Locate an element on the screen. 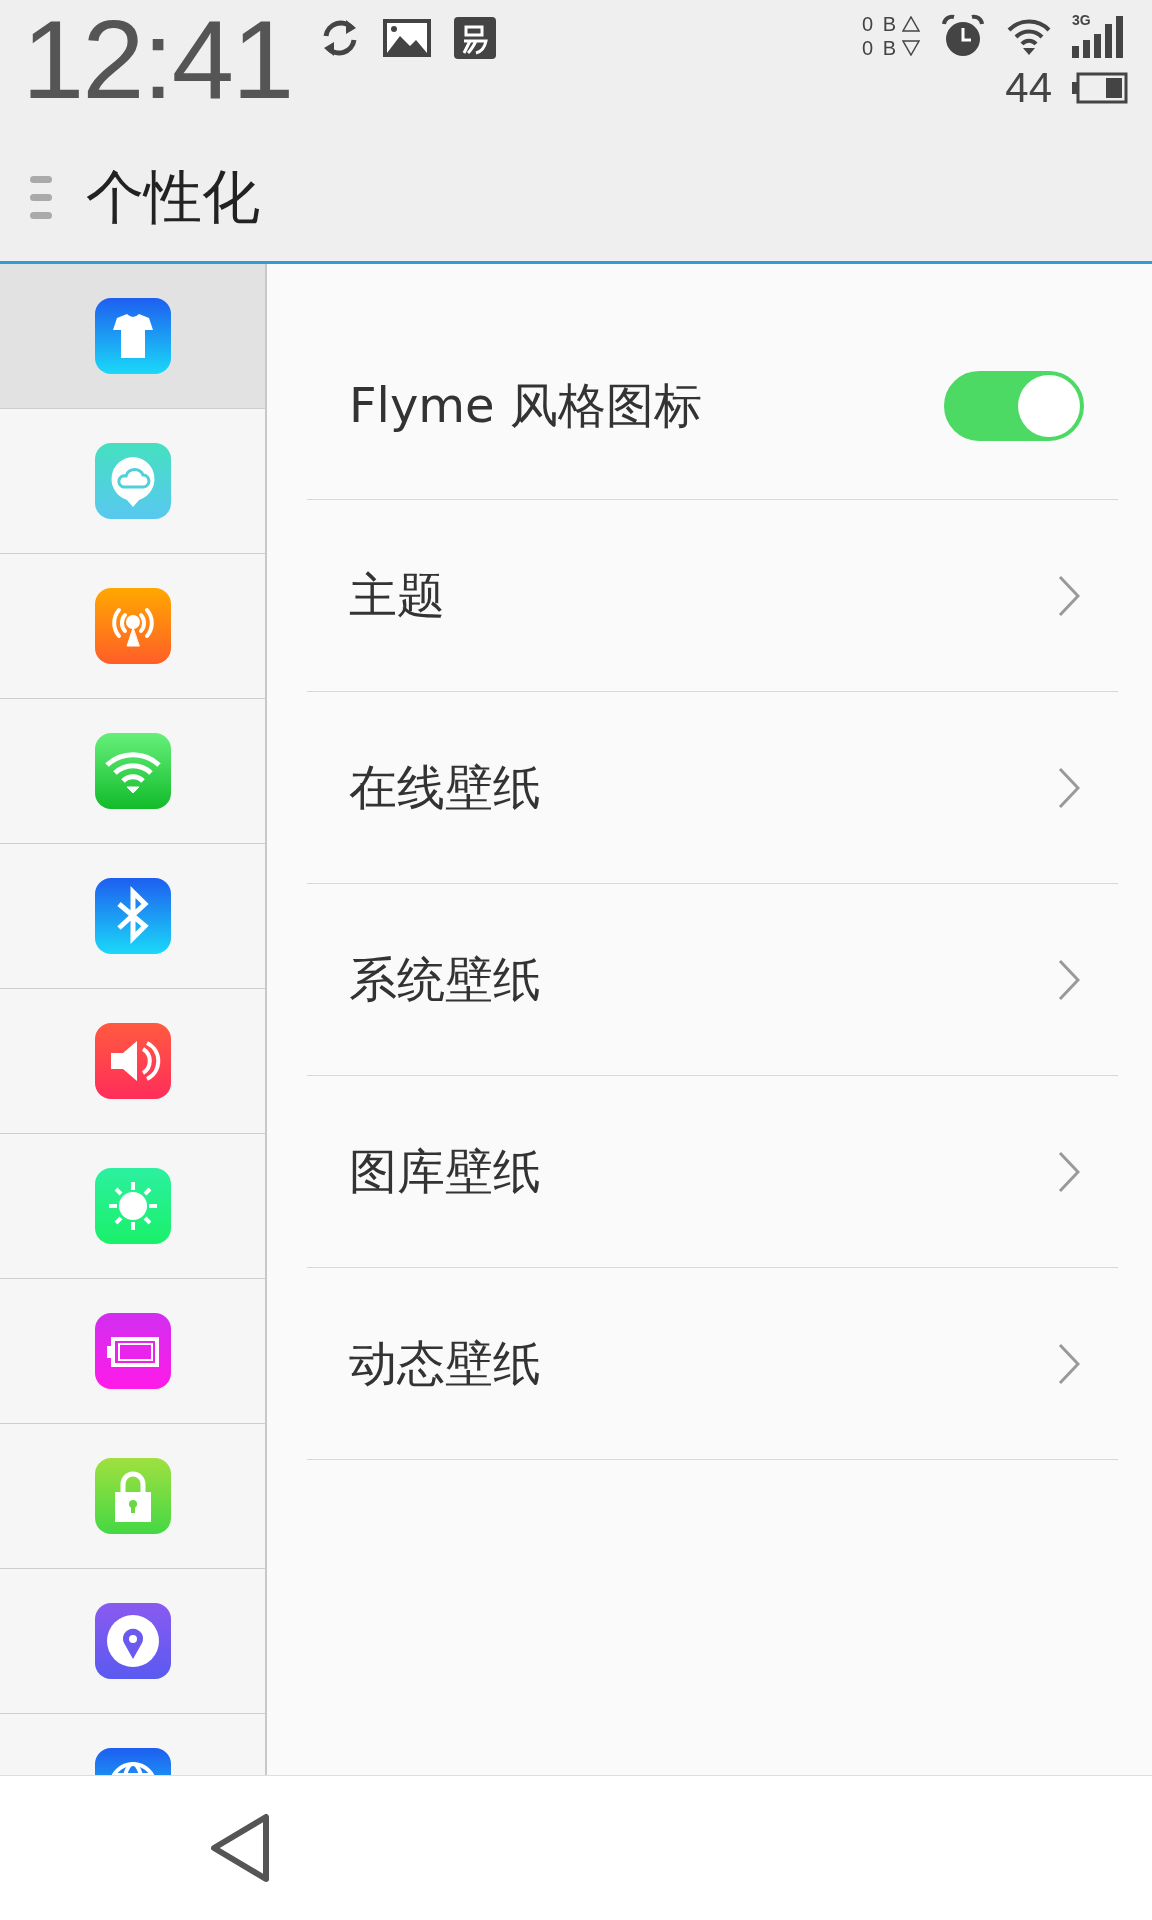  setting-label: 系统壁纸 is located at coordinates (445, 979).